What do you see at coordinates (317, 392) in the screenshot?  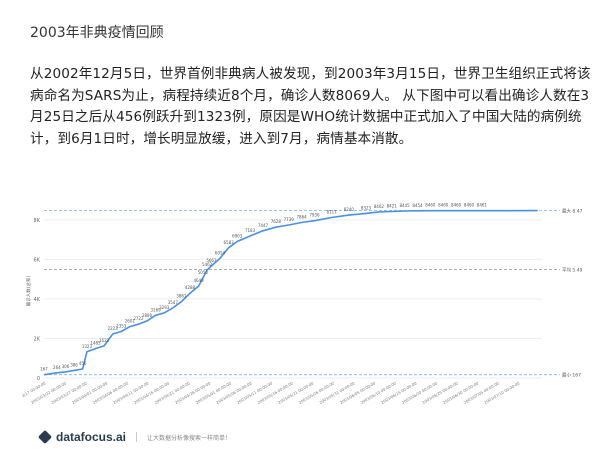 I see `x-tick-label: 2003/05/26 00:00:00` at bounding box center [317, 392].